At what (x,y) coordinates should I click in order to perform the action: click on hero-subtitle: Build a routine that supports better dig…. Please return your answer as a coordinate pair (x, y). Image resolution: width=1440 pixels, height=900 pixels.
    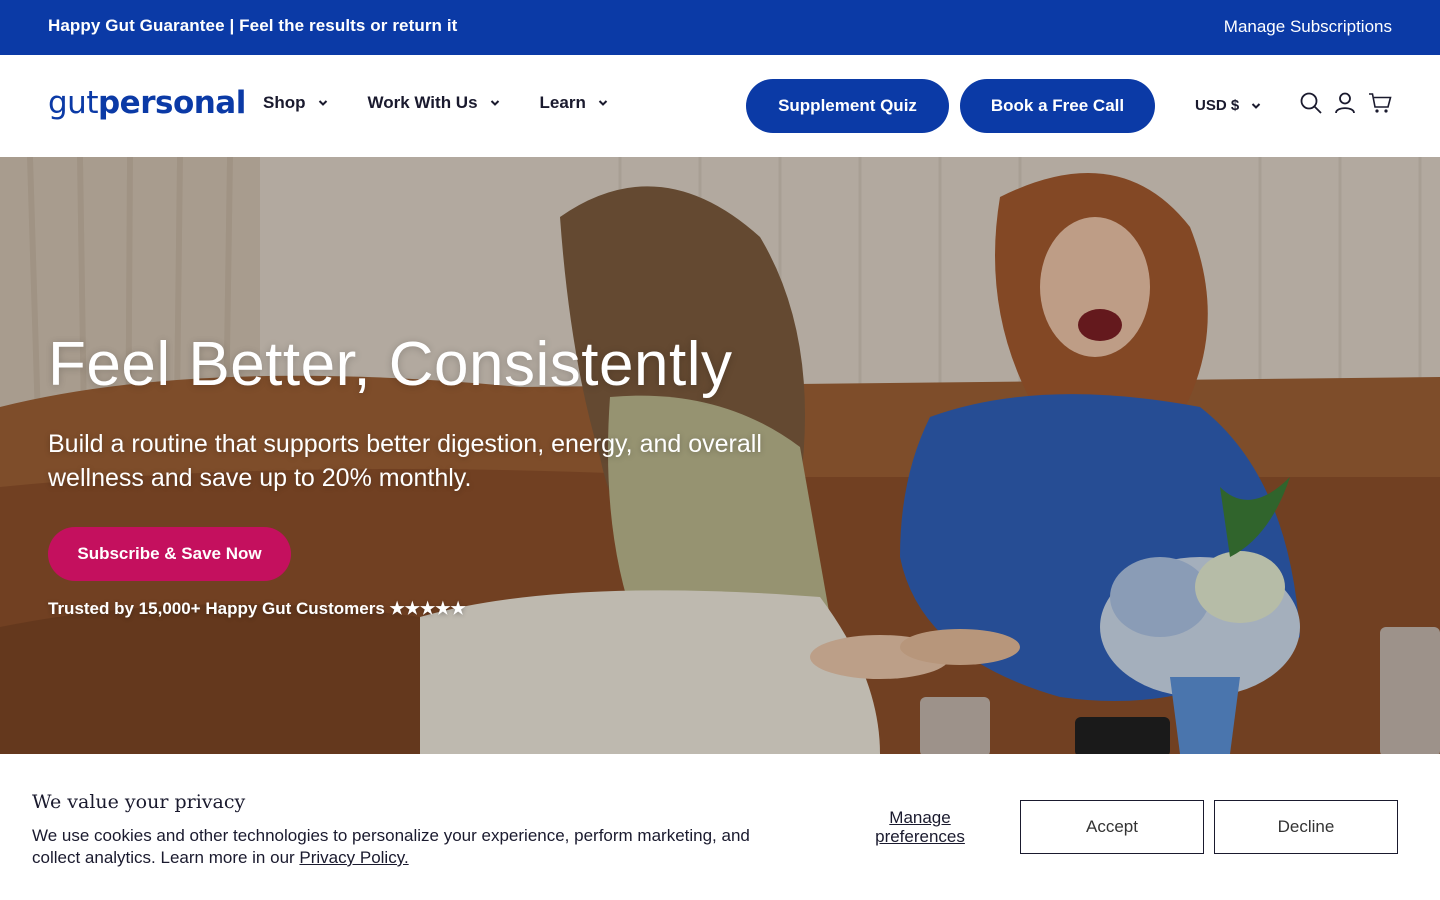
    Looking at the image, I should click on (405, 461).